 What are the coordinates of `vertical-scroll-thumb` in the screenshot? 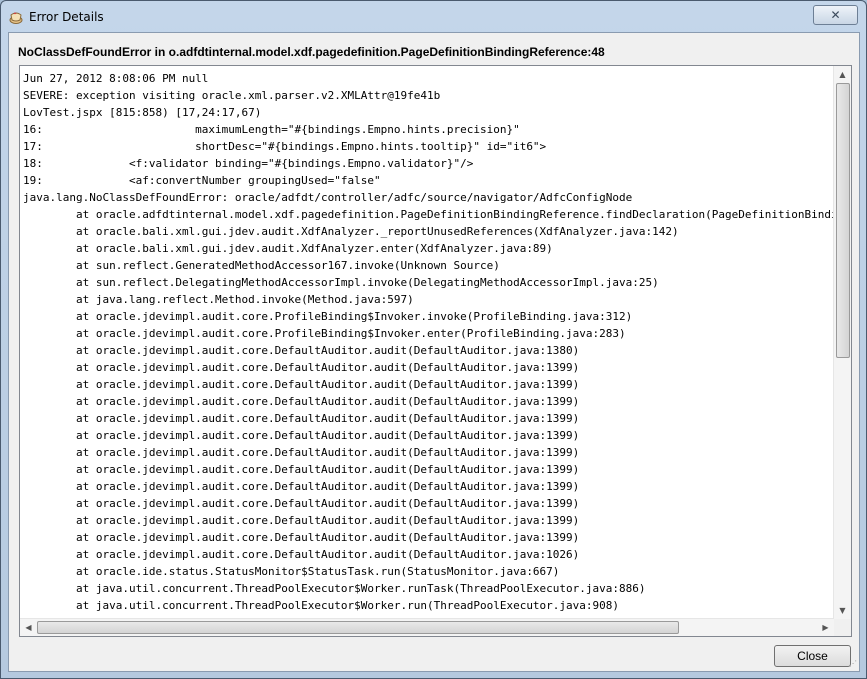 It's located at (843, 220).